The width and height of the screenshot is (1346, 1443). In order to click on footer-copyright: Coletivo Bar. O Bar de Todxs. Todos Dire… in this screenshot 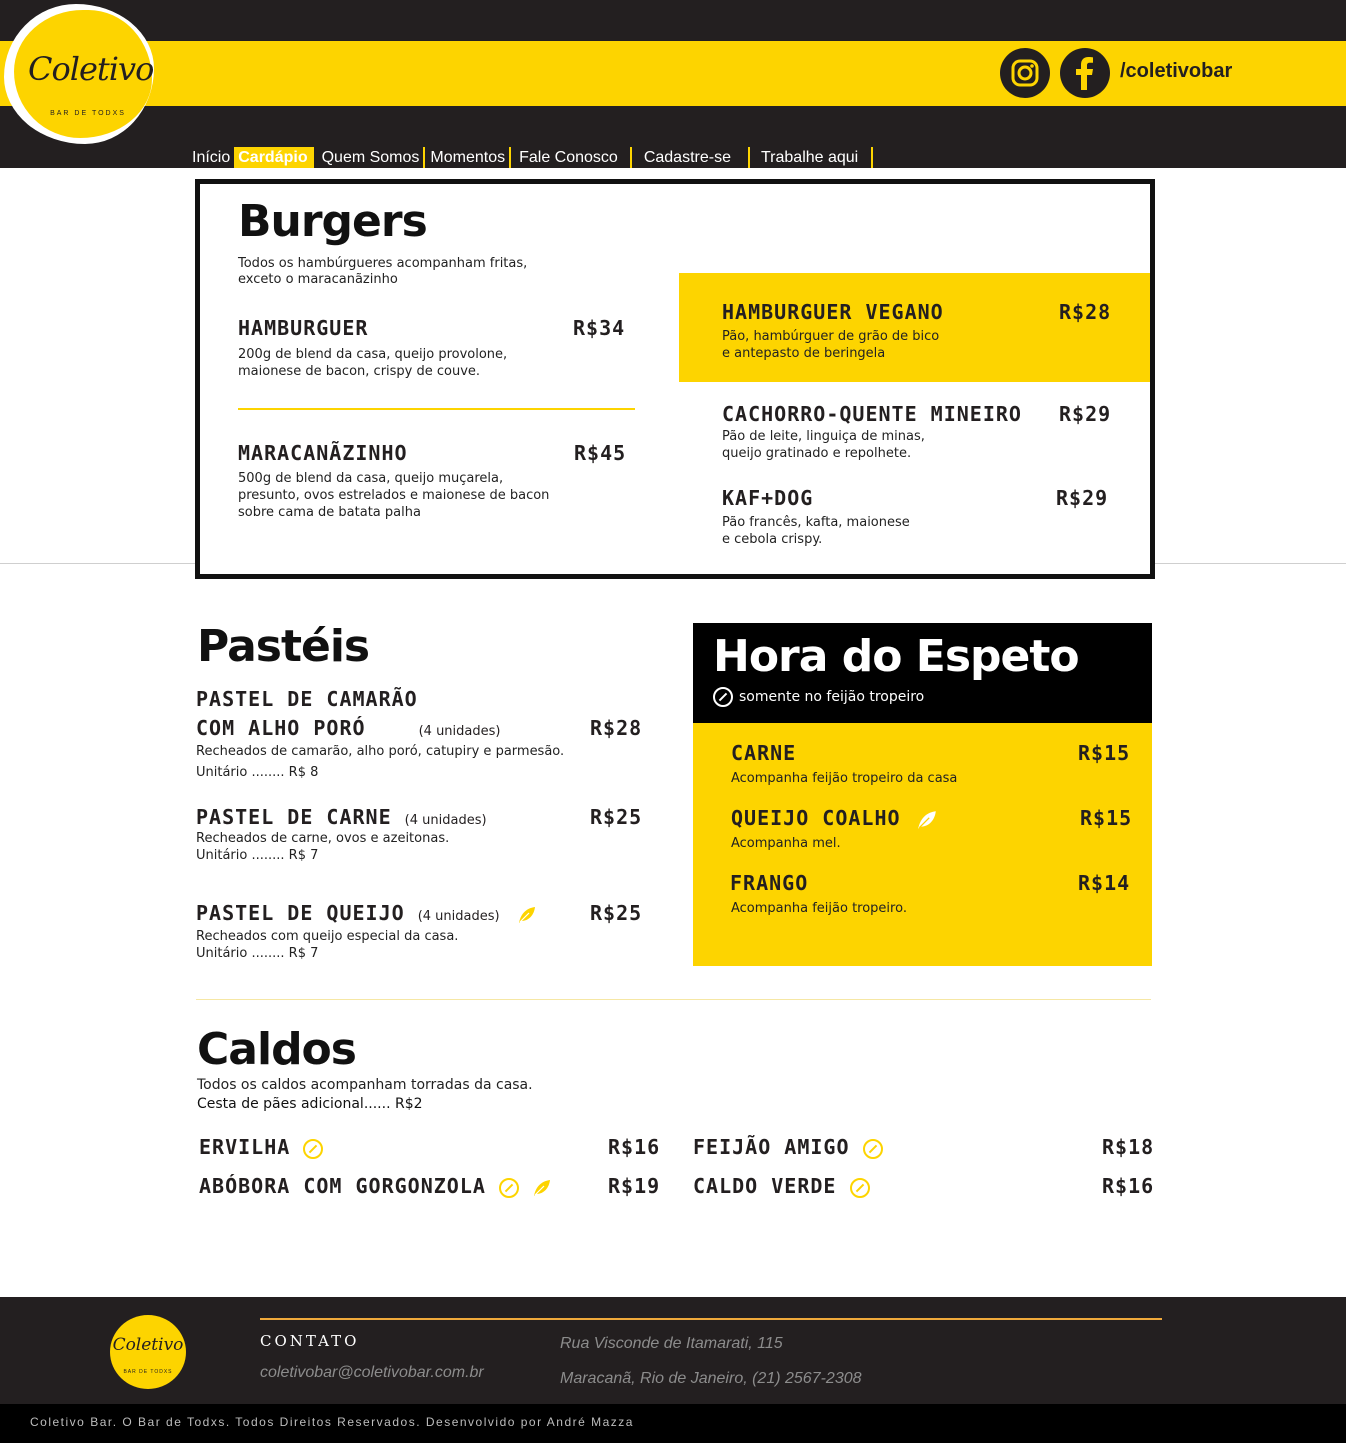, I will do `click(332, 1422)`.